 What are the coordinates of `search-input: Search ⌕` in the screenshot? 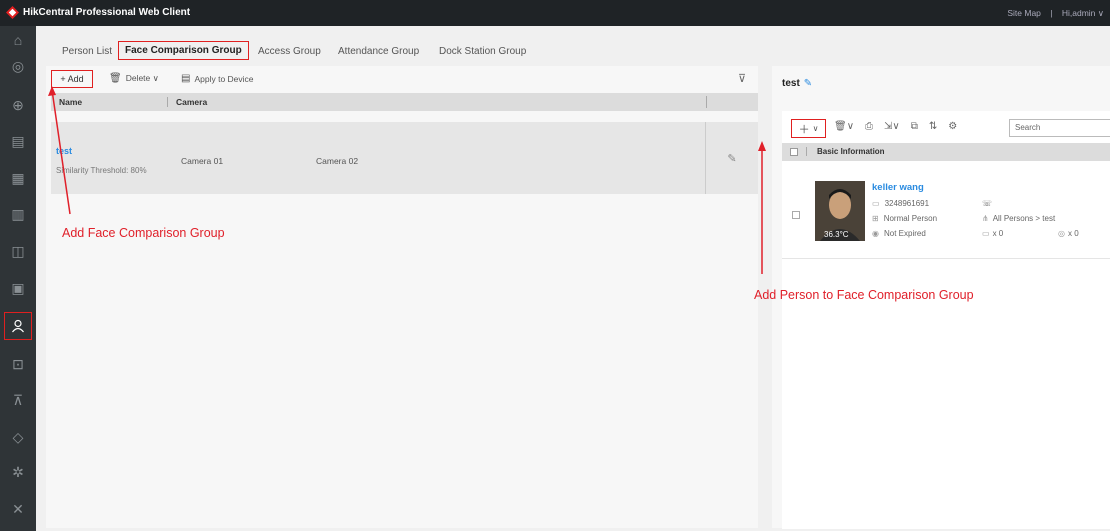 It's located at (1059, 128).